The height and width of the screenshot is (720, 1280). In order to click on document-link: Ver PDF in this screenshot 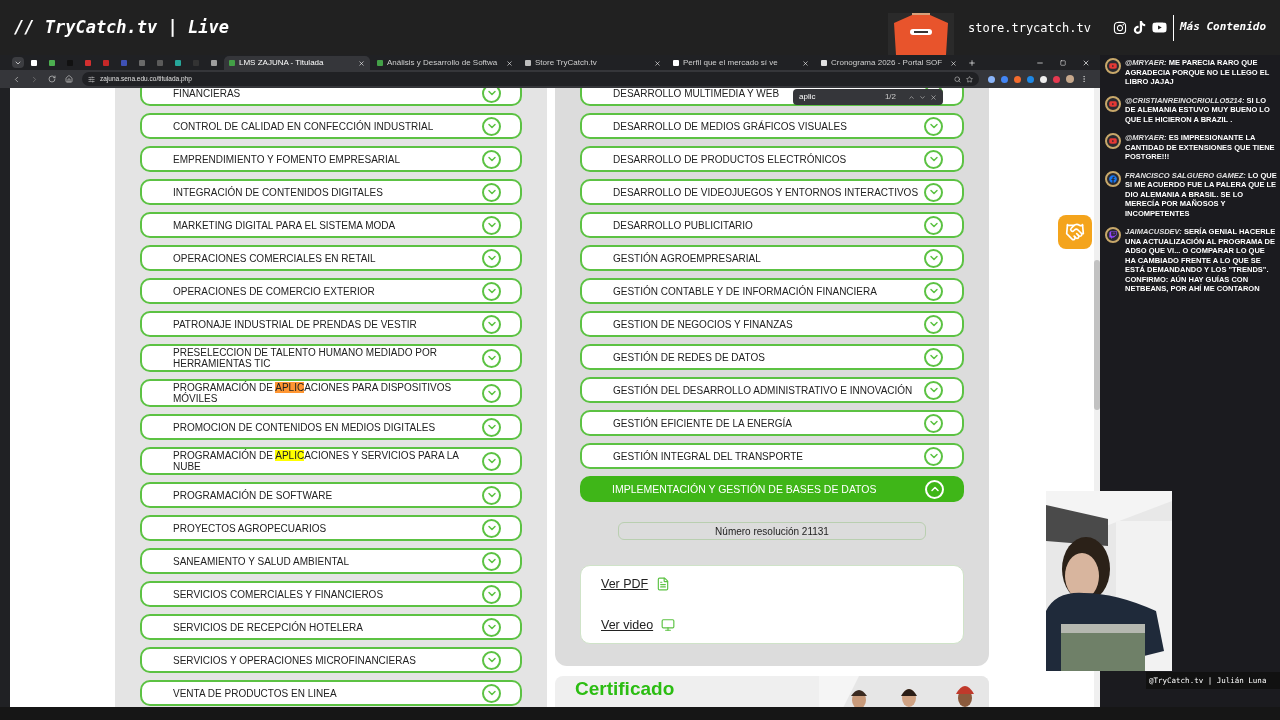, I will do `click(625, 584)`.